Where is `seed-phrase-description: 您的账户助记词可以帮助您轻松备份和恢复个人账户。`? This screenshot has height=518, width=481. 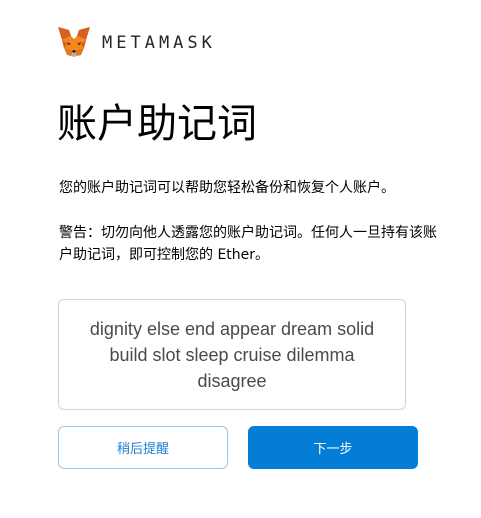
seed-phrase-description: 您的账户助记词可以帮助您轻松备份和恢复个人账户。 is located at coordinates (227, 188).